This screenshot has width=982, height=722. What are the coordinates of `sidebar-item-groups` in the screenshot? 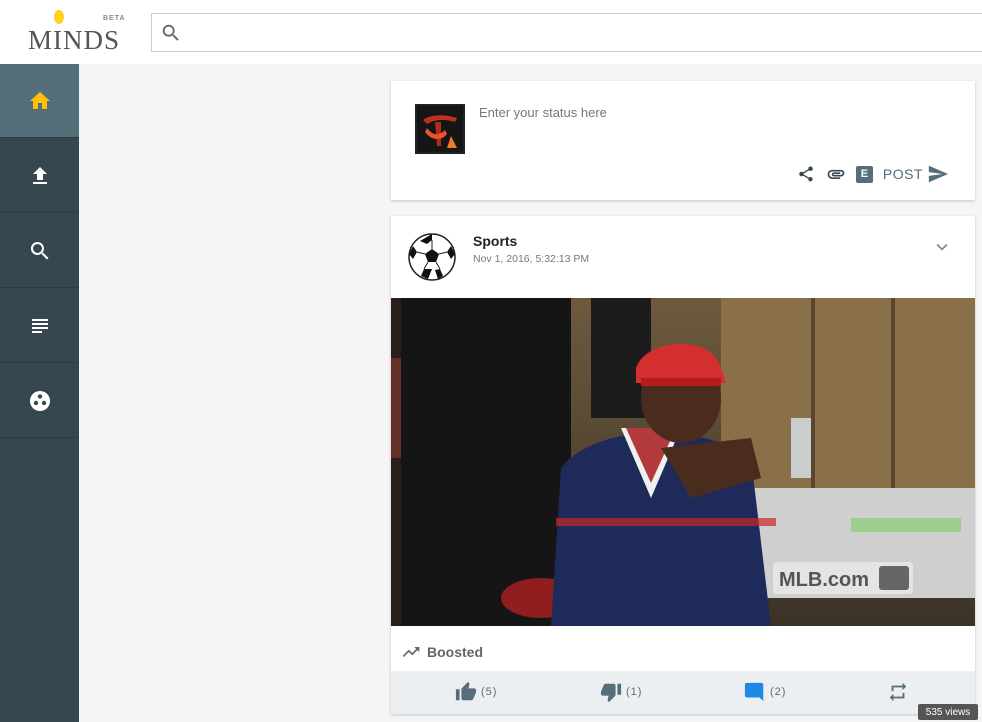 It's located at (39, 401).